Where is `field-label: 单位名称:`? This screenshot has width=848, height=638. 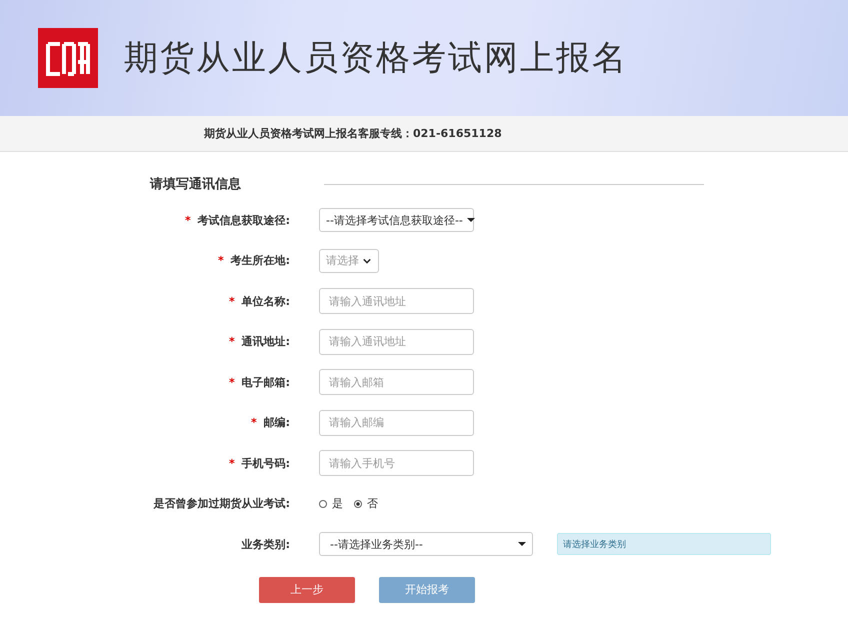 field-label: 单位名称: is located at coordinates (266, 301).